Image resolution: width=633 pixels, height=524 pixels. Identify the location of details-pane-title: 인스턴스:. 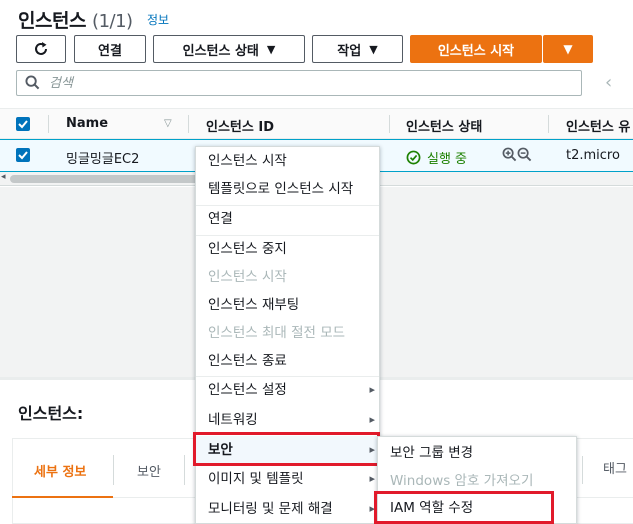
(51, 413).